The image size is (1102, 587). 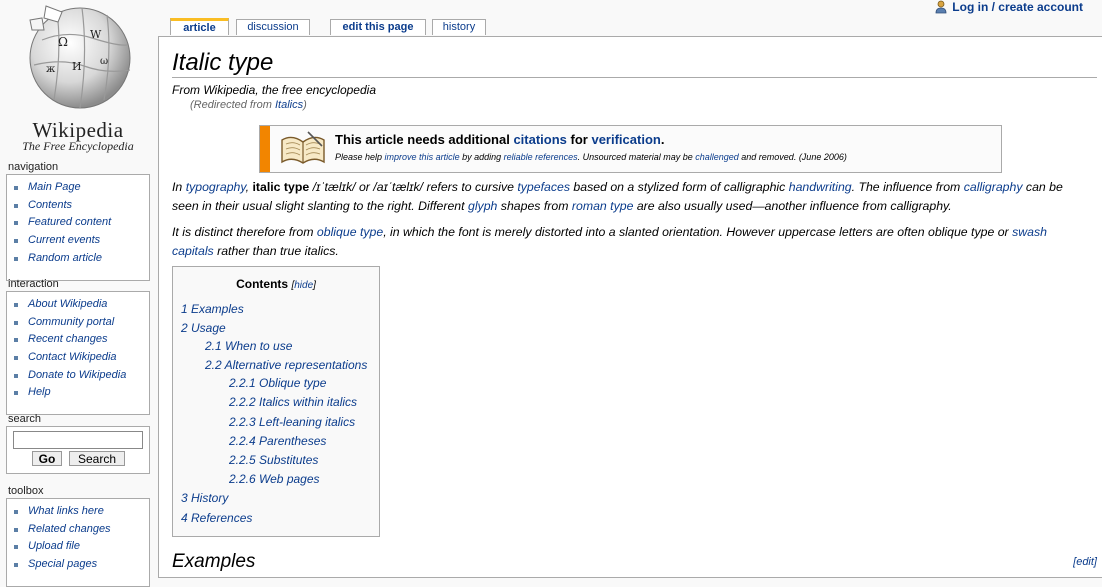 I want to click on toolbox-upload-file: Upload file, so click(x=80, y=547).